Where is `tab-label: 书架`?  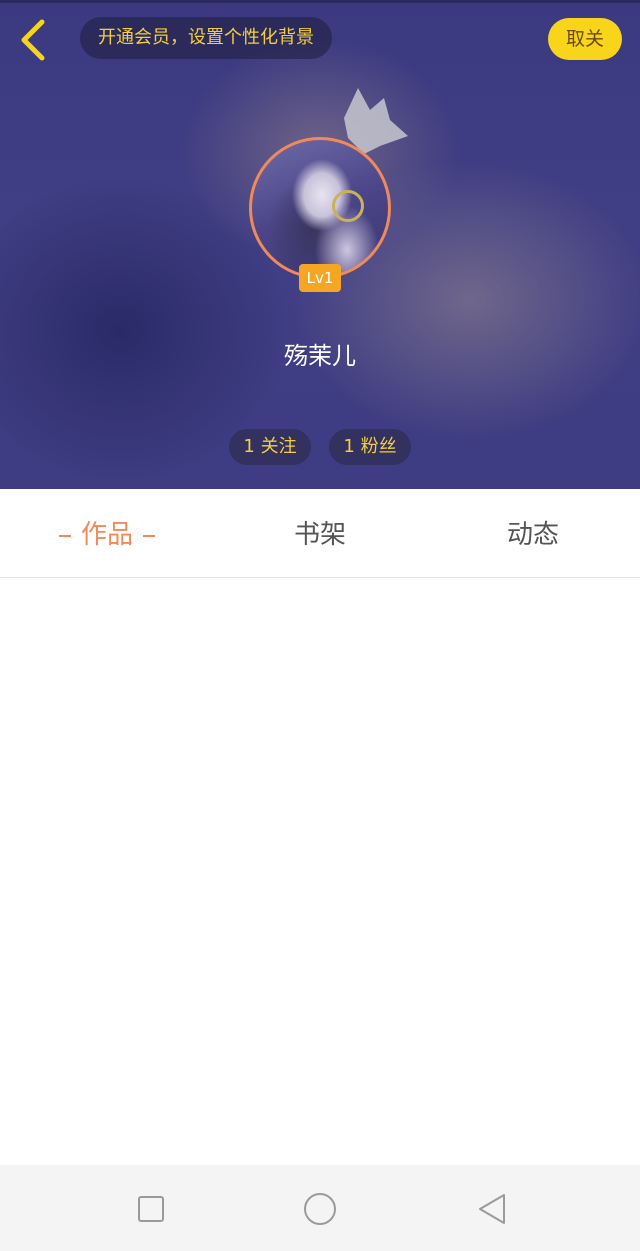
tab-label: 书架 is located at coordinates (319, 535).